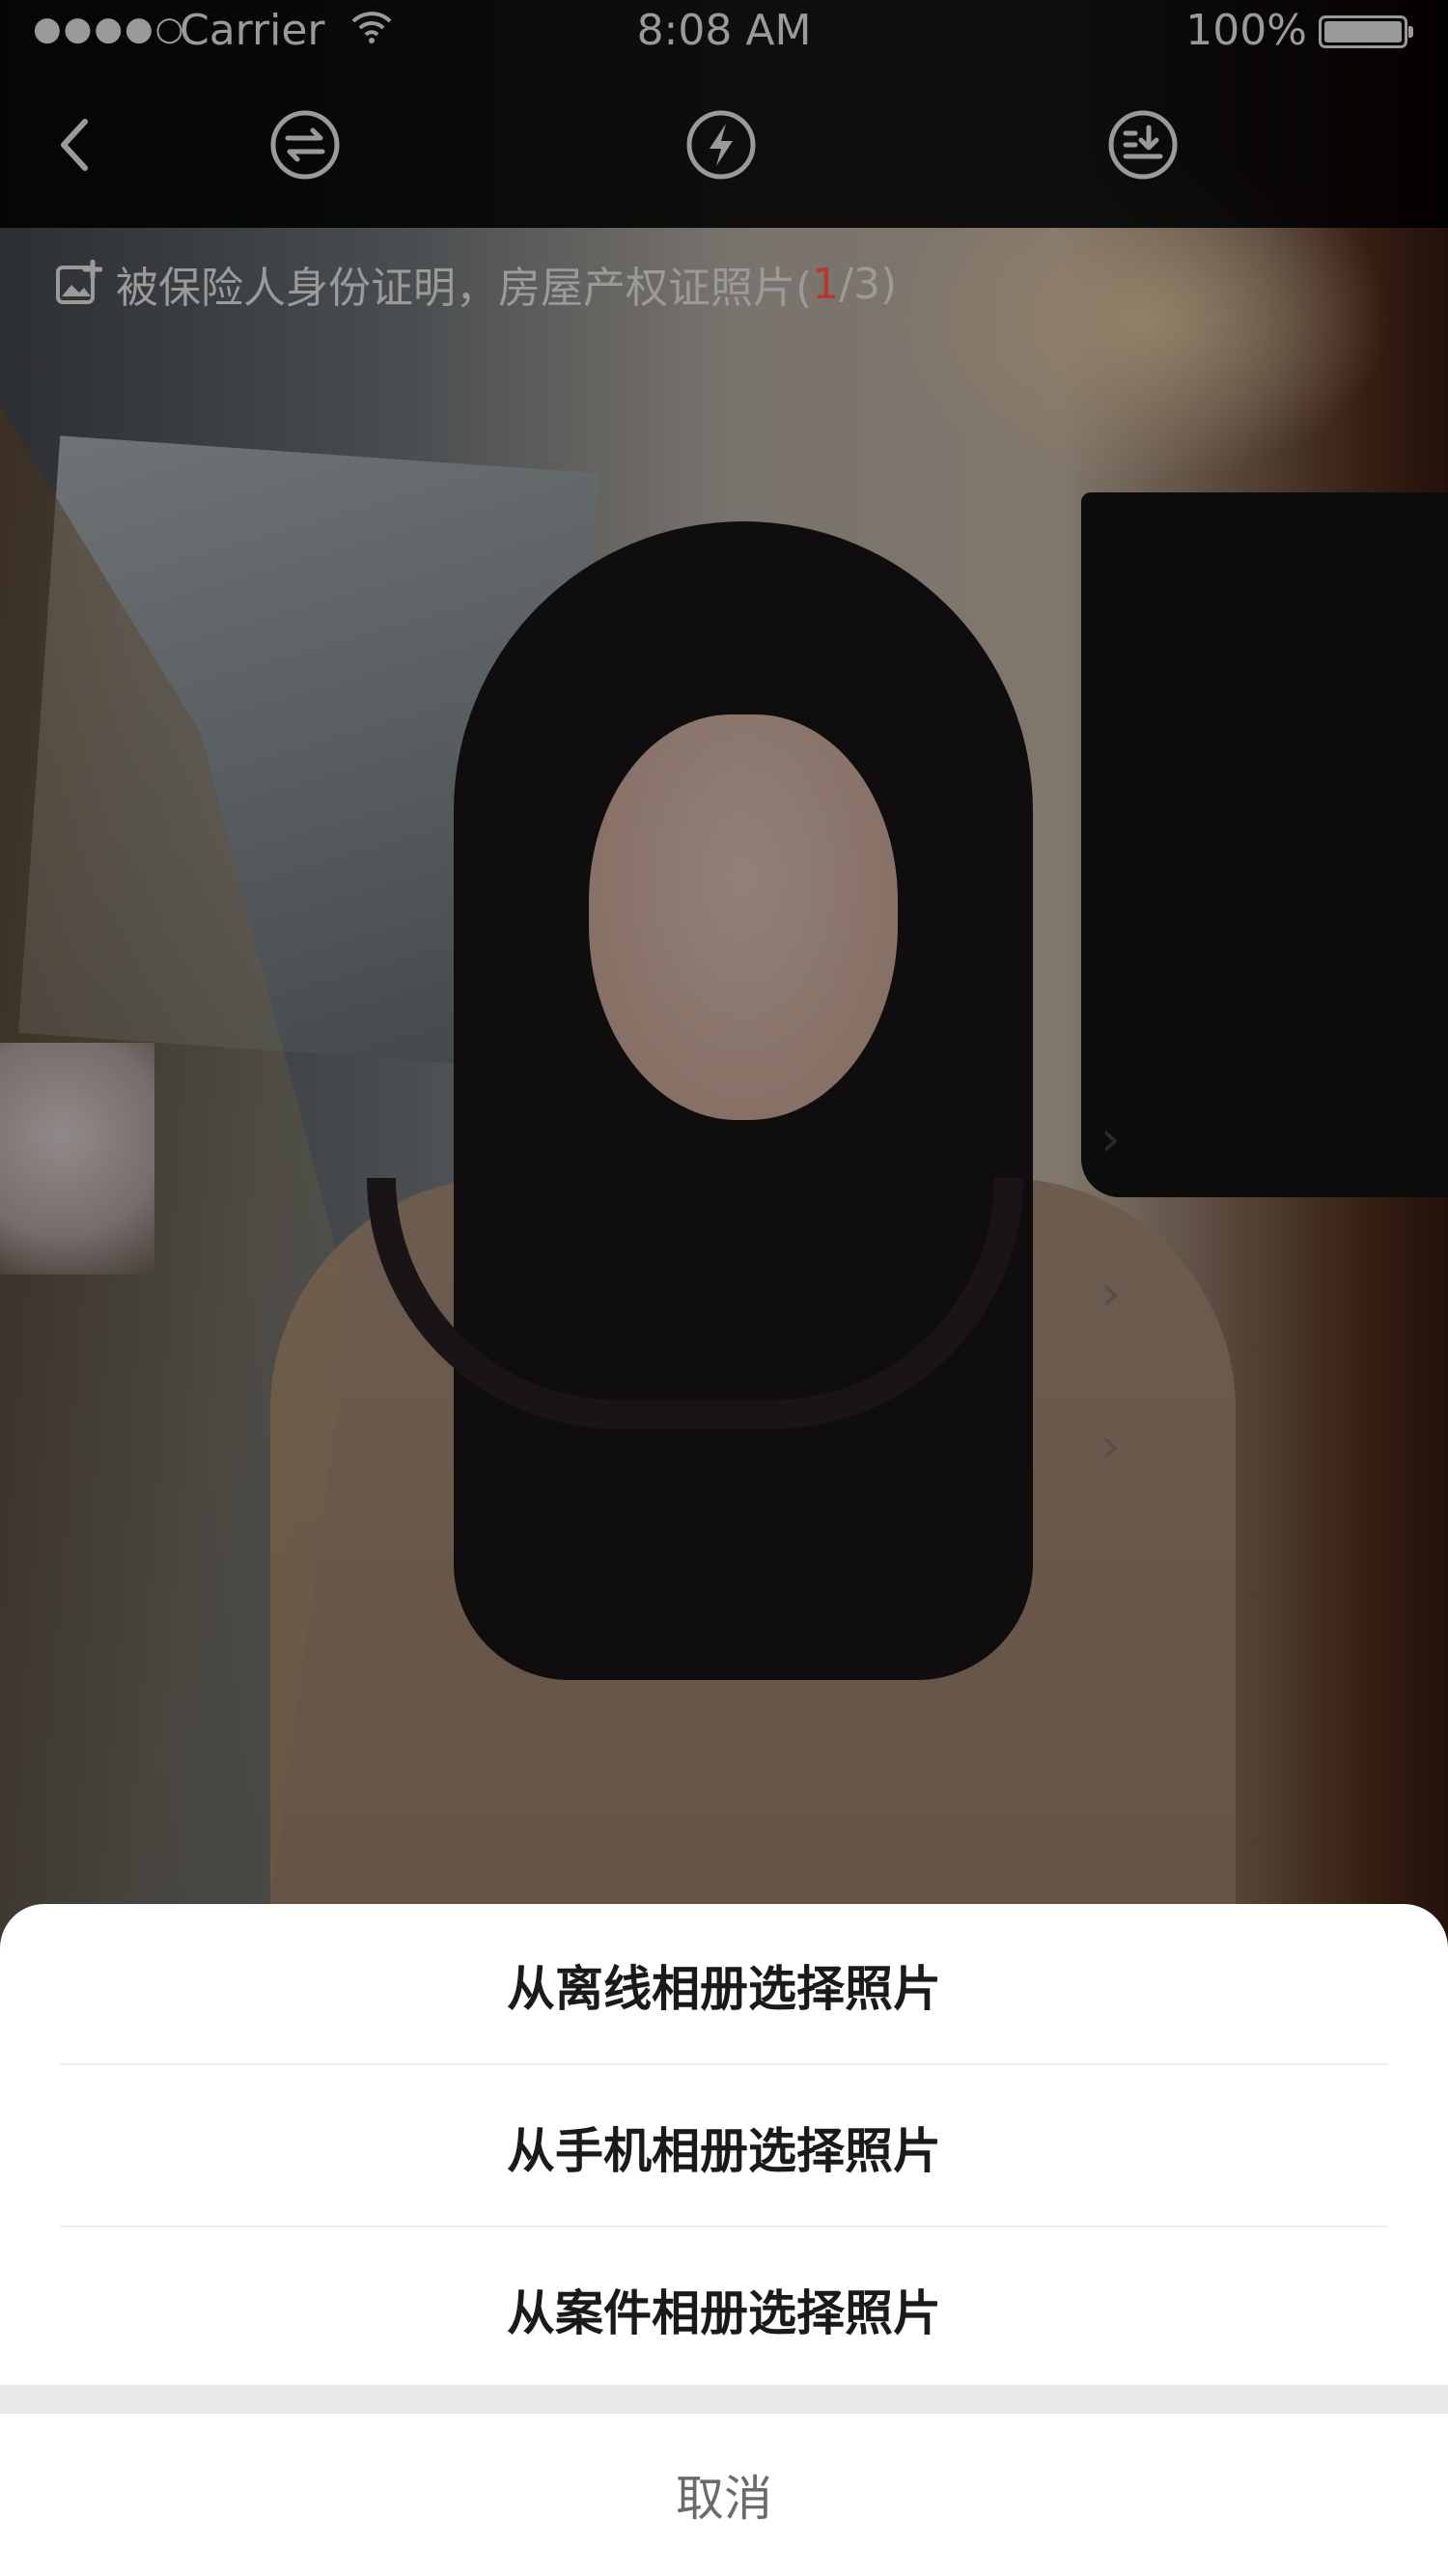  I want to click on flash-icon, so click(721, 145).